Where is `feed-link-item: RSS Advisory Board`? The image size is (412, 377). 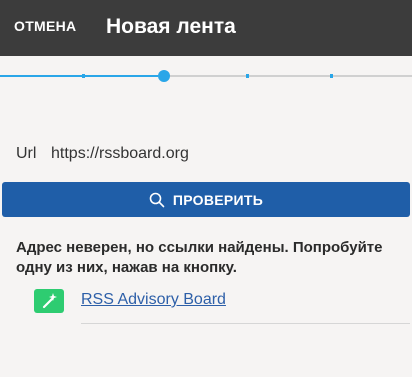 feed-link-item: RSS Advisory Board is located at coordinates (222, 306).